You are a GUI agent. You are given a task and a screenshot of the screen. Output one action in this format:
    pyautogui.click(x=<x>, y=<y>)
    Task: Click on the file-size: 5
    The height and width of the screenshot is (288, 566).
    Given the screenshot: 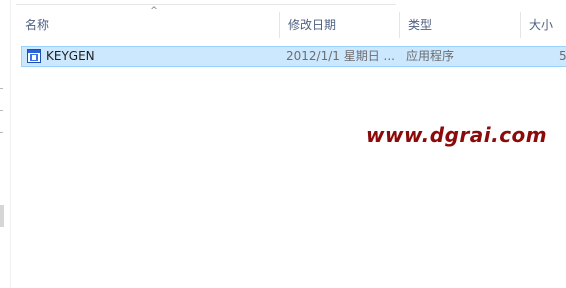 What is the action you would take?
    pyautogui.click(x=562, y=56)
    